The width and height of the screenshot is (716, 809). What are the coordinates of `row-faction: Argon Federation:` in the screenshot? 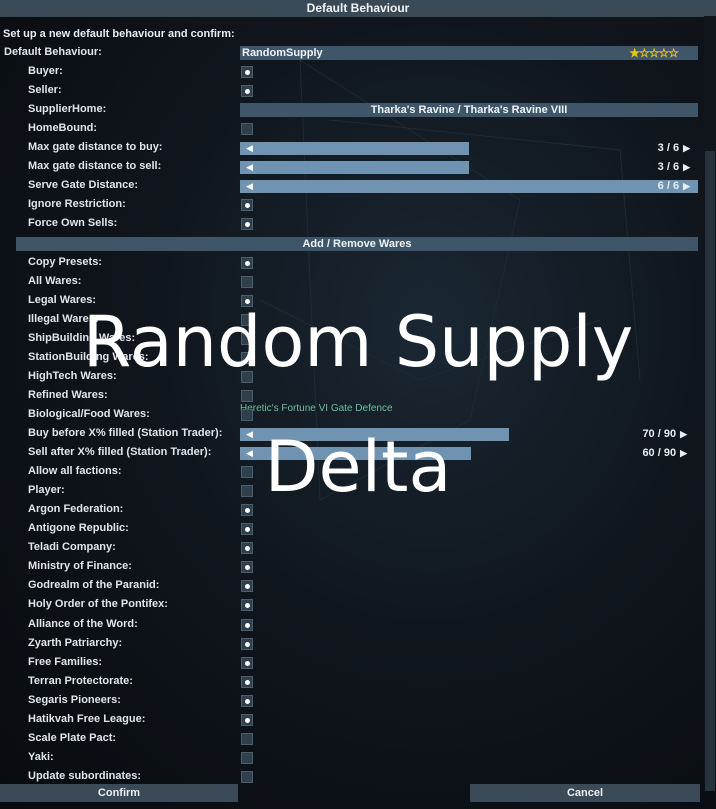 It's located at (358, 510).